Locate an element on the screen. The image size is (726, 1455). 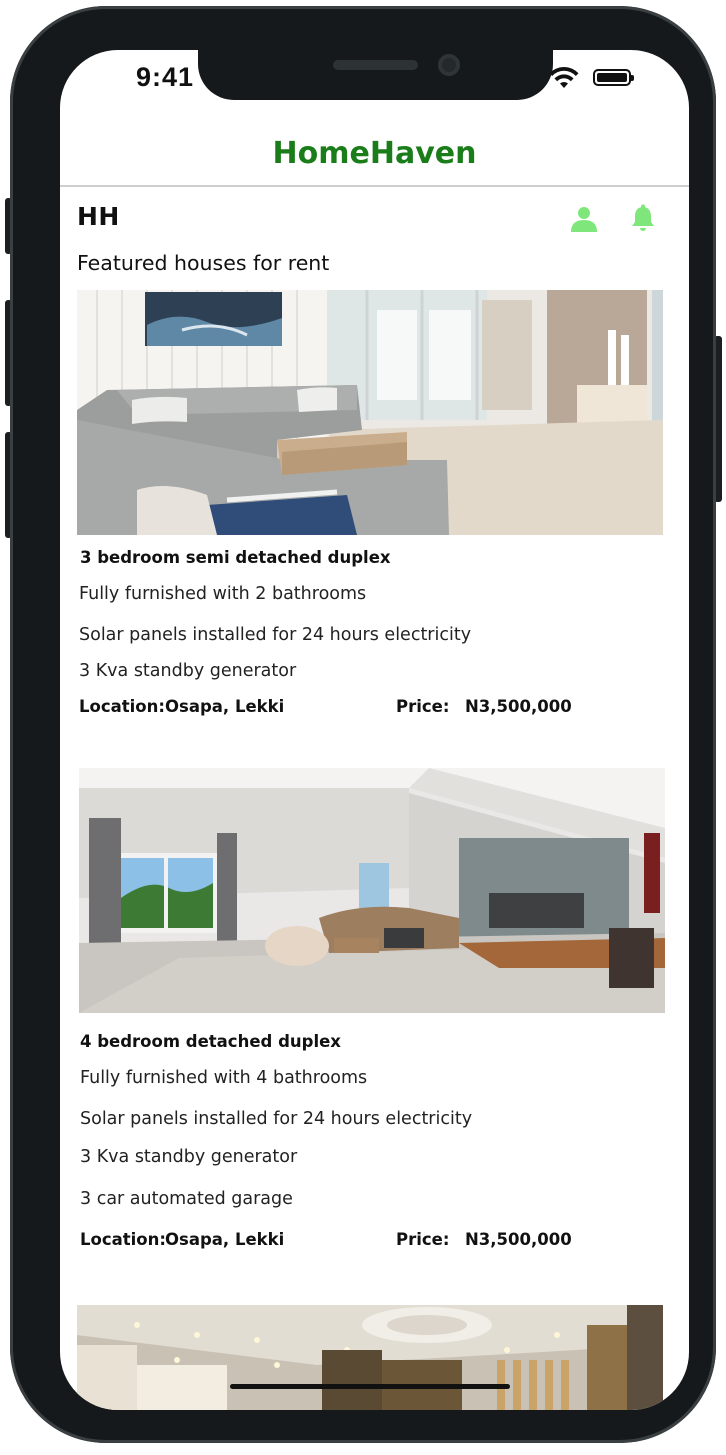
listing-title: 4 bedroom detached duplex is located at coordinates (210, 1041).